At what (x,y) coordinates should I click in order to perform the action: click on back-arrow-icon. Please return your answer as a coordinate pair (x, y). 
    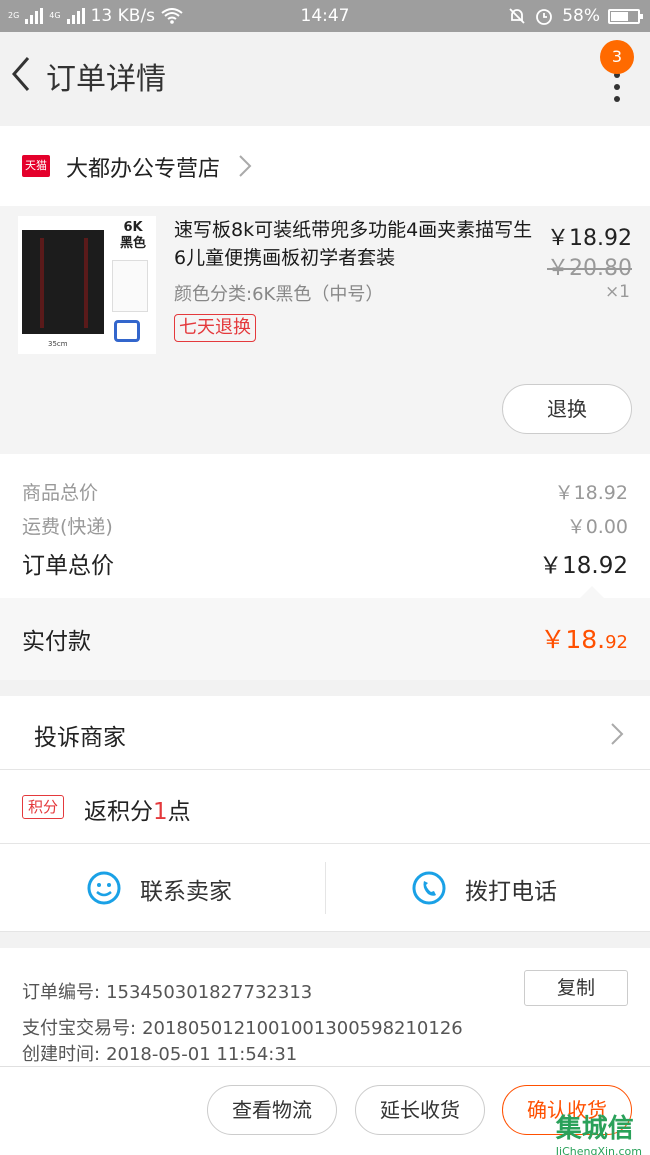
    Looking at the image, I should click on (22, 74).